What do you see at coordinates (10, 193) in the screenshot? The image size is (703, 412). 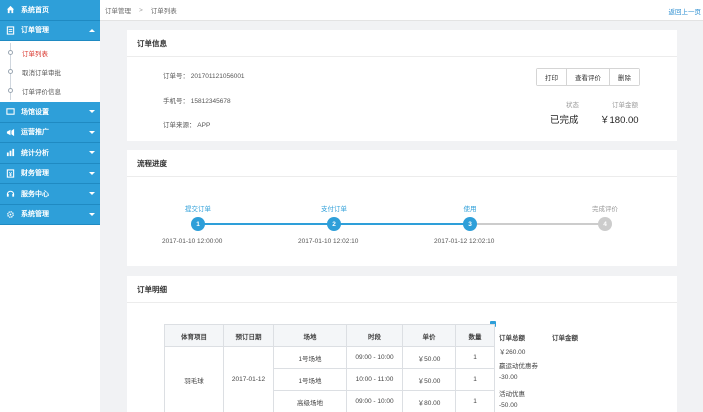 I see `headset-icon` at bounding box center [10, 193].